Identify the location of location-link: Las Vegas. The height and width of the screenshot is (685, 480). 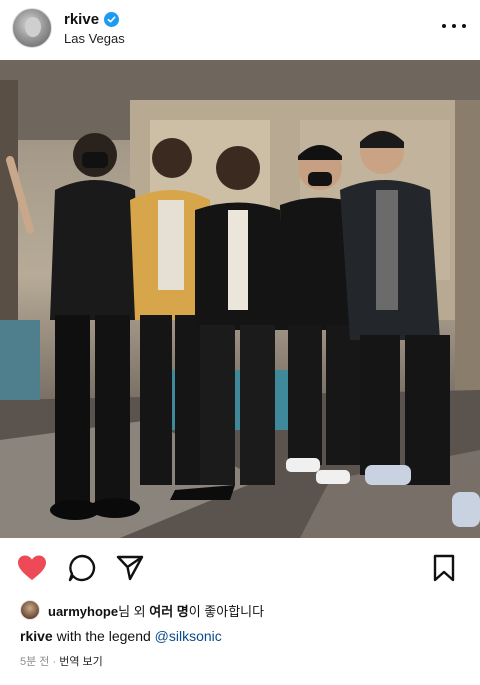
(94, 38).